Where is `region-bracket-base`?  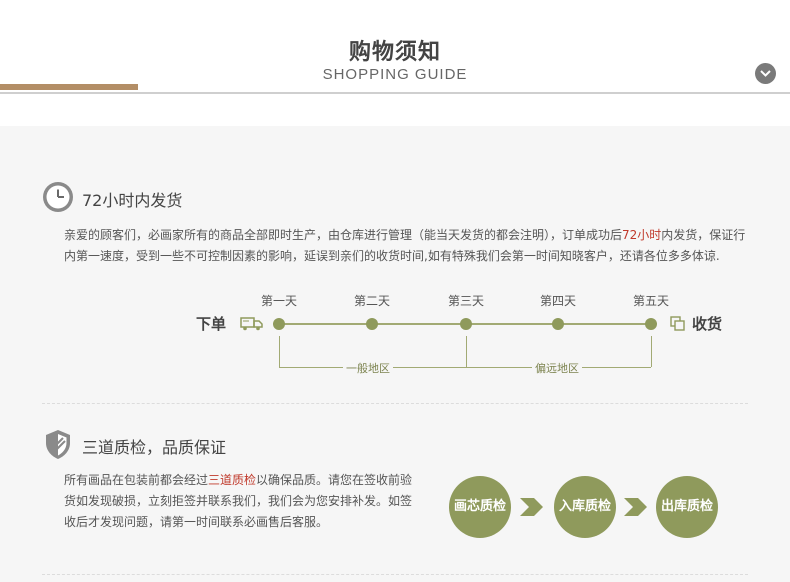
region-bracket-base is located at coordinates (465, 367).